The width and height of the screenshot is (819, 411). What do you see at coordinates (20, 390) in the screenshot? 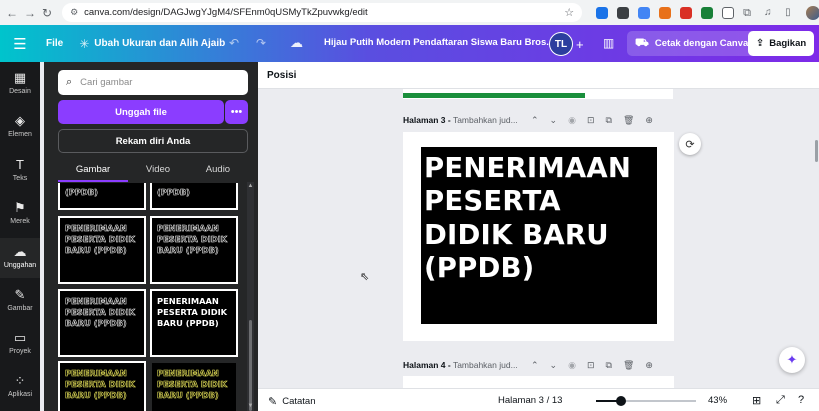
I see `rail-item-apps: ⁘ Aplikasi` at bounding box center [20, 390].